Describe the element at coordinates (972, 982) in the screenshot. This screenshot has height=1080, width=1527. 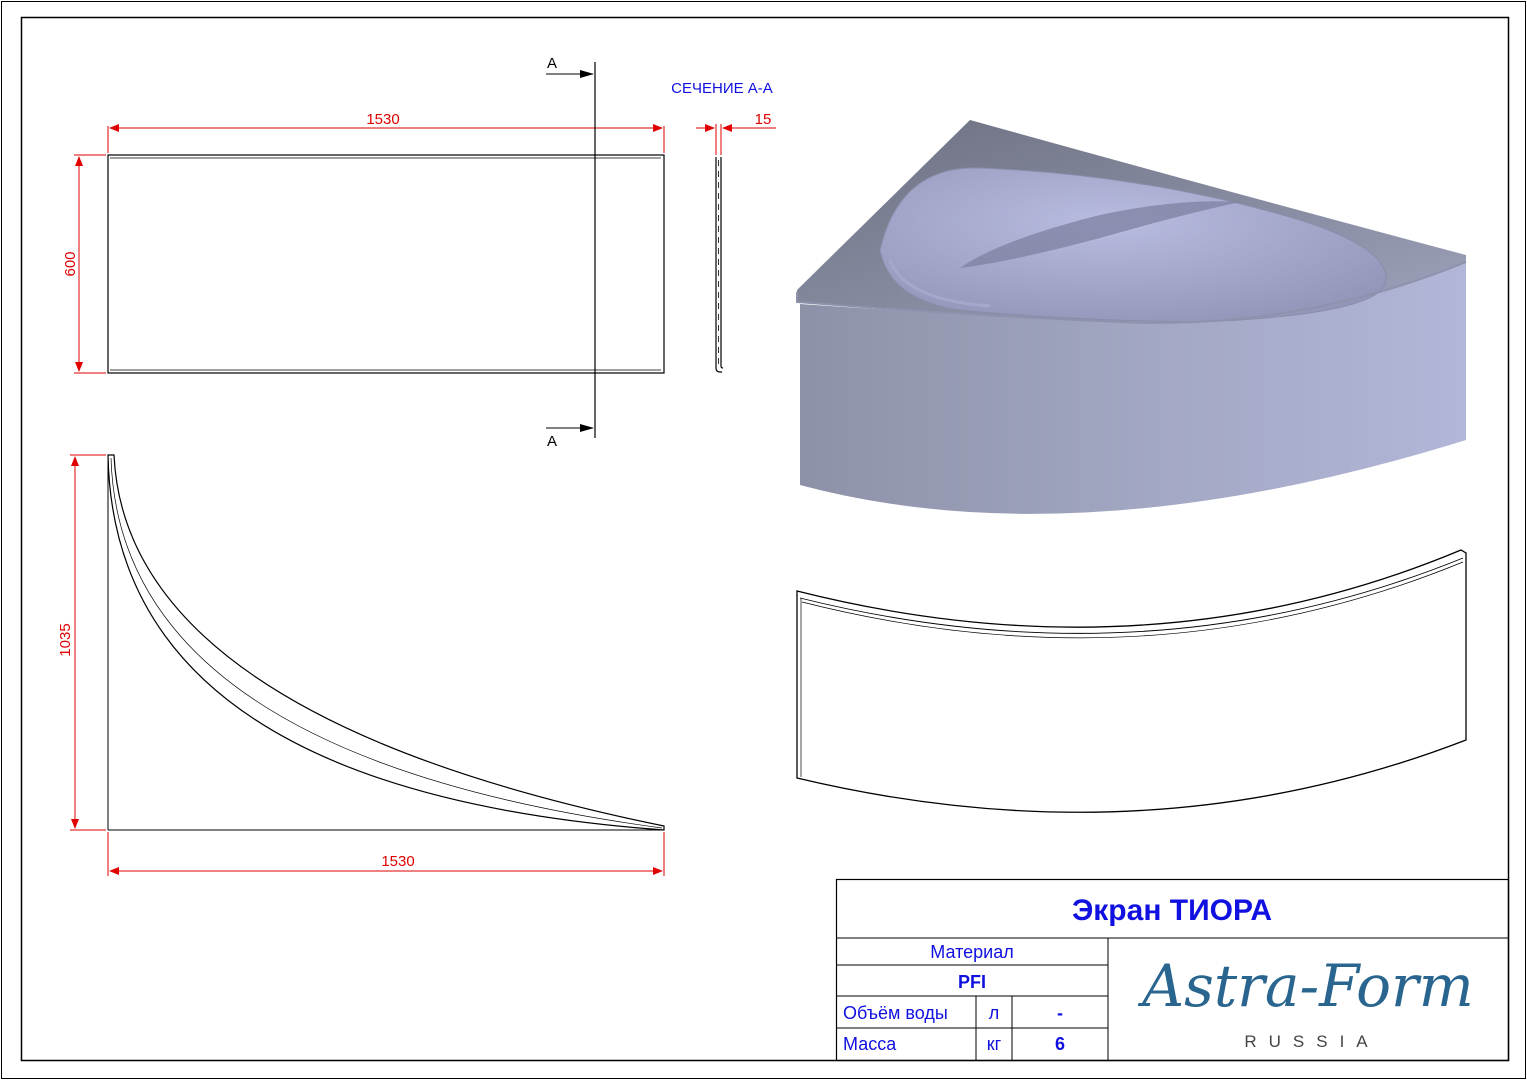
I see `material-value: PFI` at that location.